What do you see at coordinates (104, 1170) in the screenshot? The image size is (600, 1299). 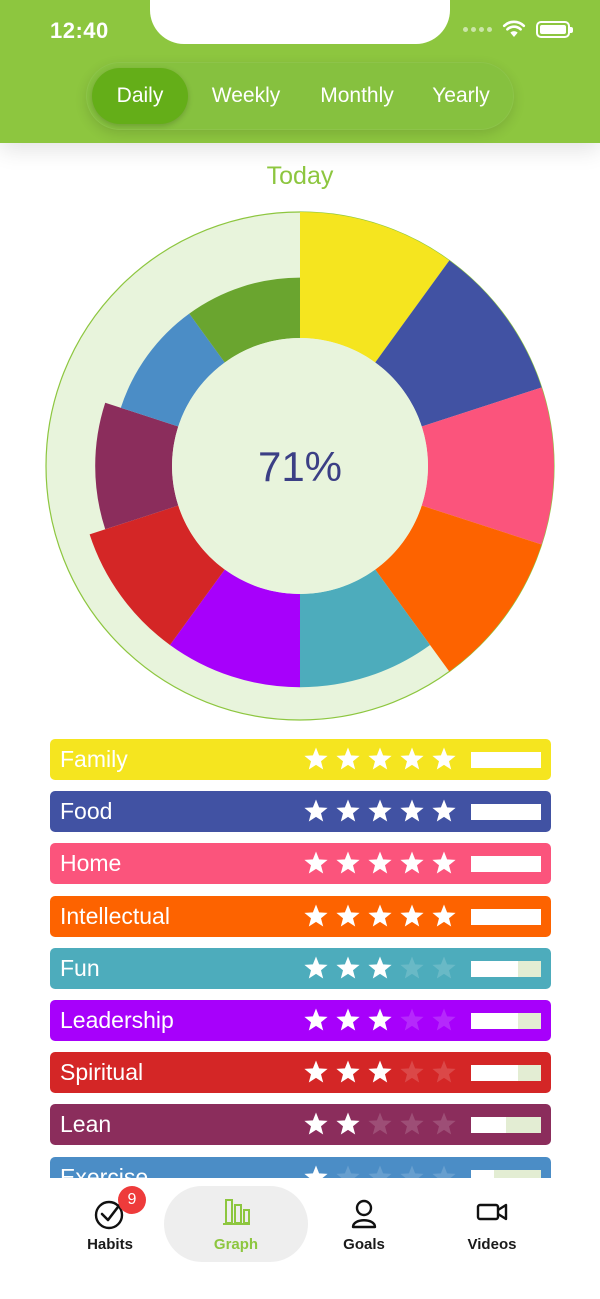 I see `category-label: Exercise` at bounding box center [104, 1170].